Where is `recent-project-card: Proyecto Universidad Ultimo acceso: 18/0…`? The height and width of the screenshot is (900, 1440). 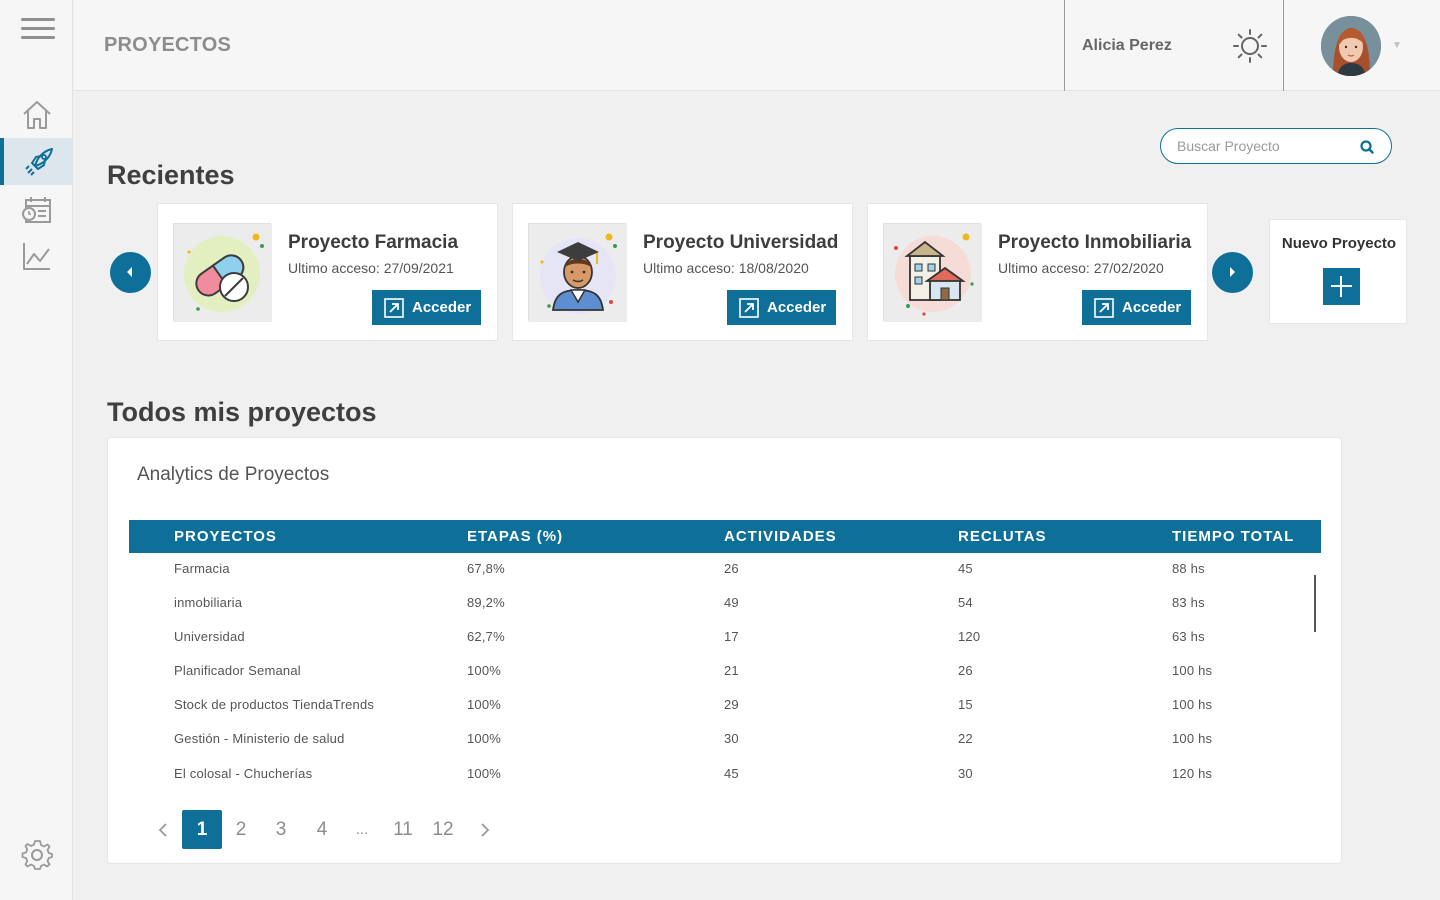 recent-project-card: Proyecto Universidad Ultimo acceso: 18/0… is located at coordinates (682, 272).